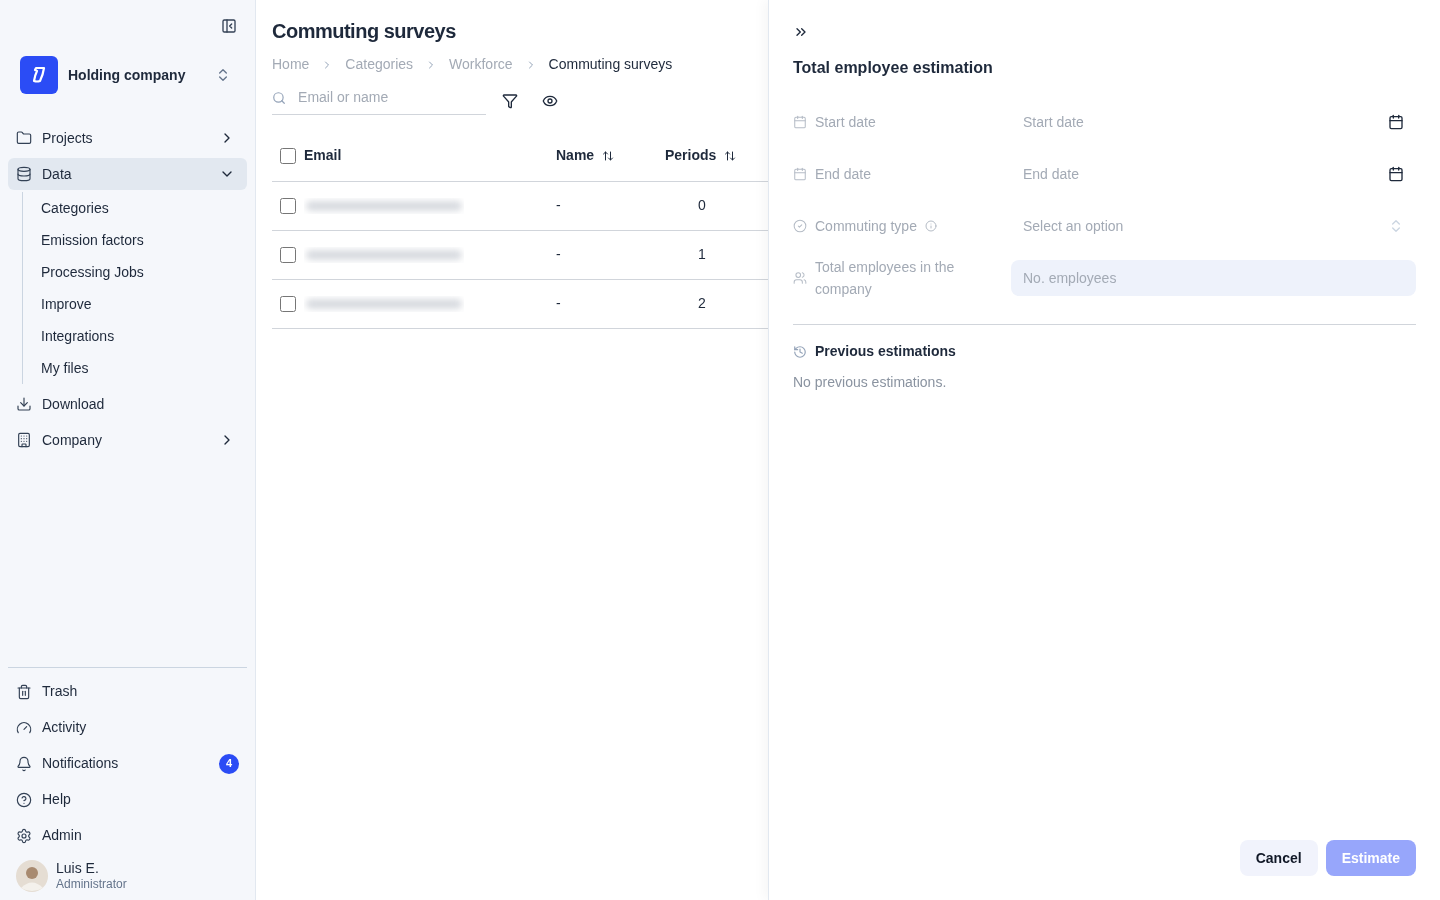  What do you see at coordinates (1278, 858) in the screenshot?
I see `cancel-button: Cancel` at bounding box center [1278, 858].